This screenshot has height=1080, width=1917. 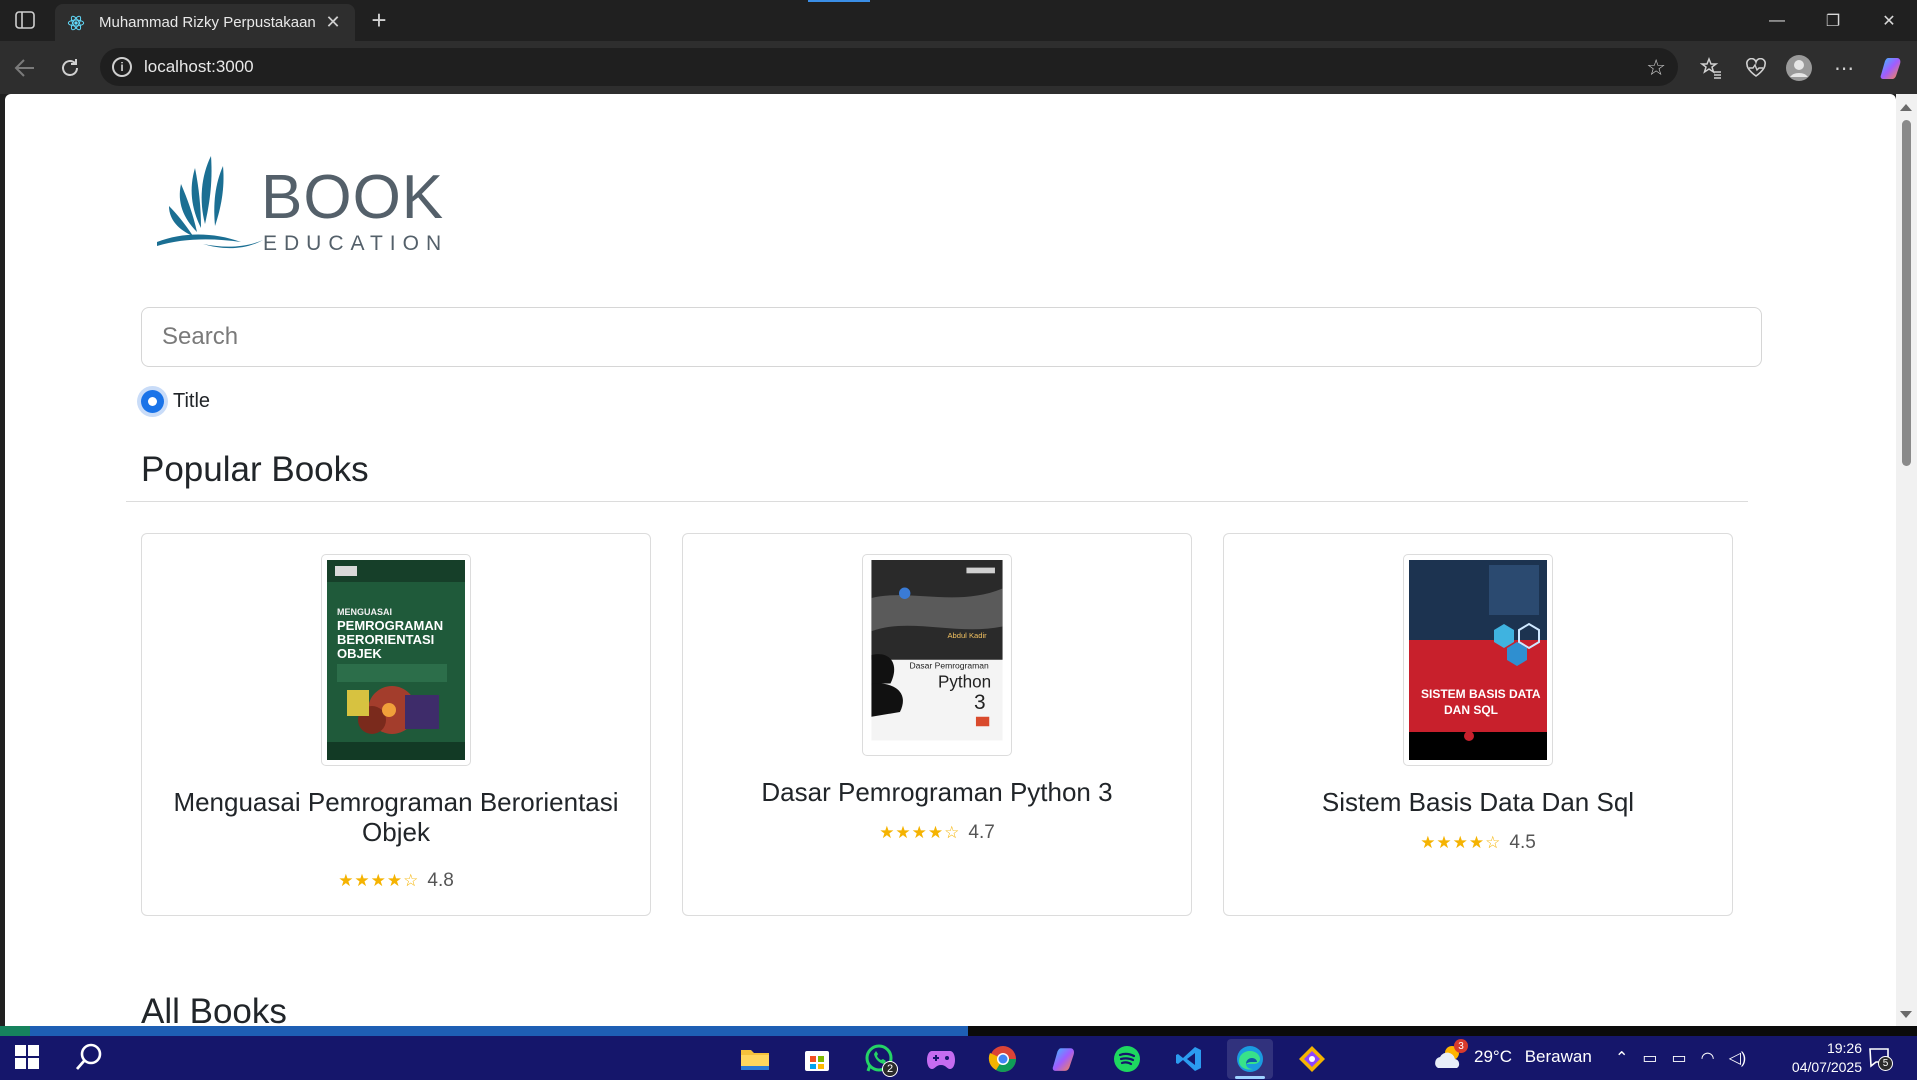 I want to click on chrome-icon, so click(x=1003, y=1059).